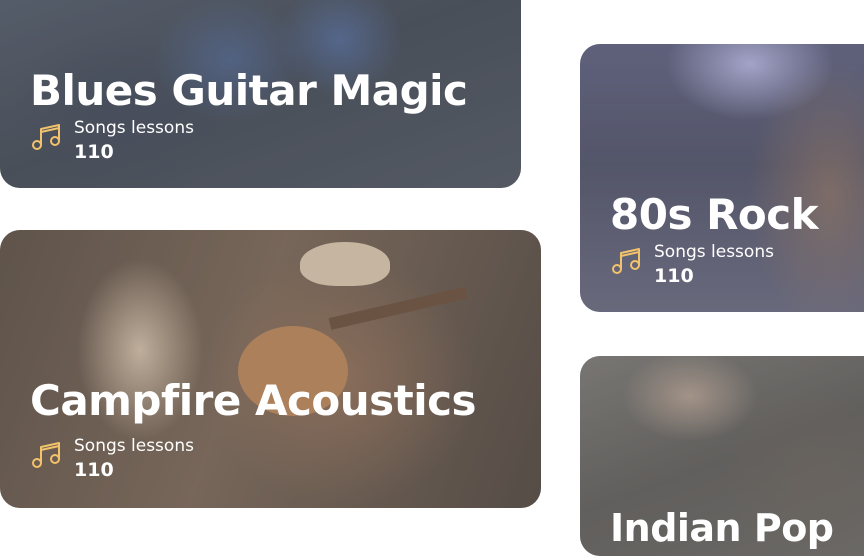 The width and height of the screenshot is (864, 556). What do you see at coordinates (249, 90) in the screenshot?
I see `card-title: Blues Guitar Magic` at bounding box center [249, 90].